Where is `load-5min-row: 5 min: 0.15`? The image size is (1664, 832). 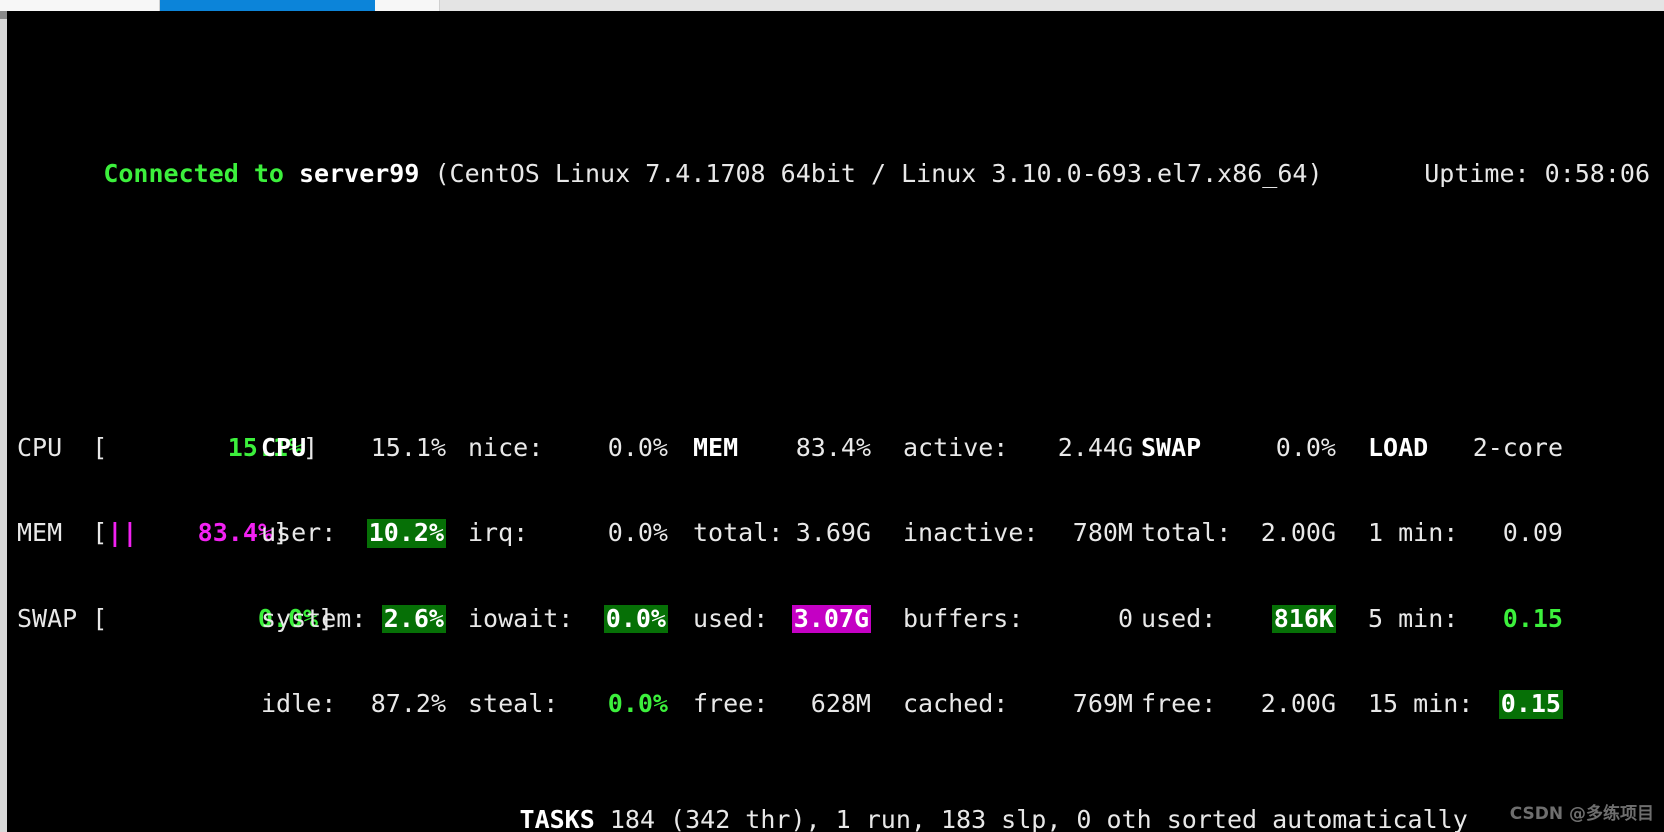 load-5min-row: 5 min: 0.15 is located at coordinates (1465, 618).